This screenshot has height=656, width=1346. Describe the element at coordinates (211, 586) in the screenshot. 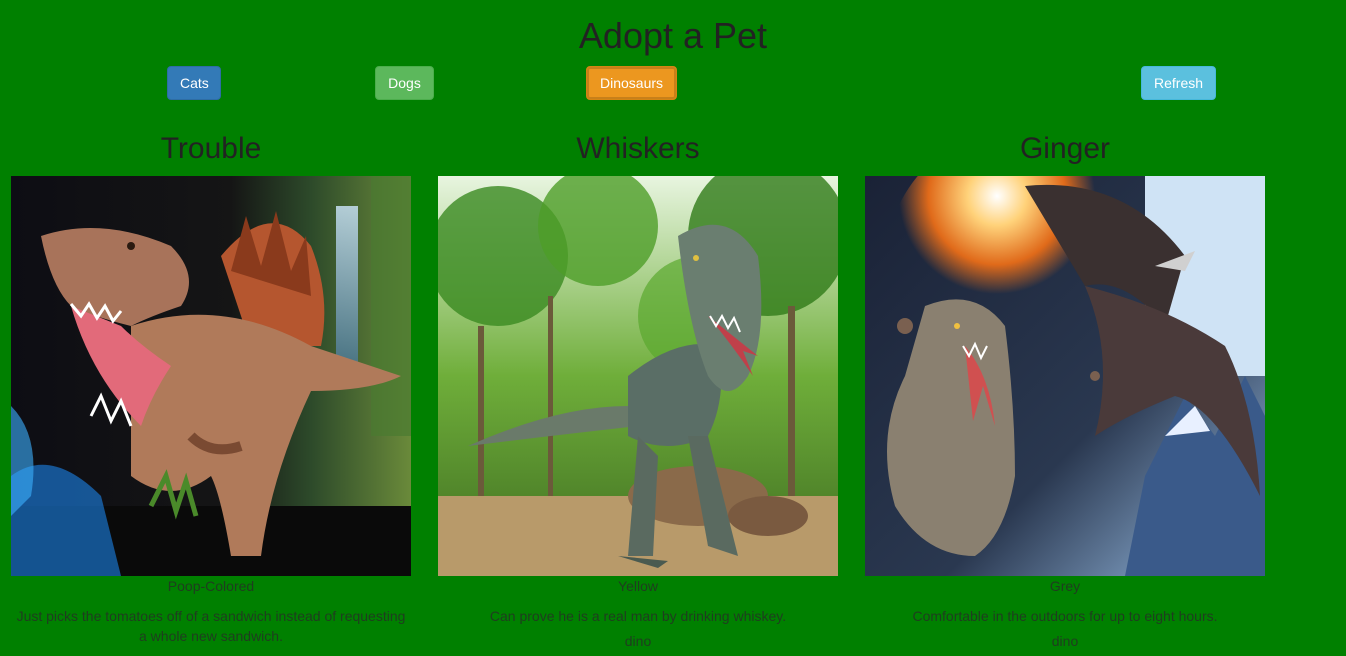

I see `pet-color: Poop-Colored` at that location.